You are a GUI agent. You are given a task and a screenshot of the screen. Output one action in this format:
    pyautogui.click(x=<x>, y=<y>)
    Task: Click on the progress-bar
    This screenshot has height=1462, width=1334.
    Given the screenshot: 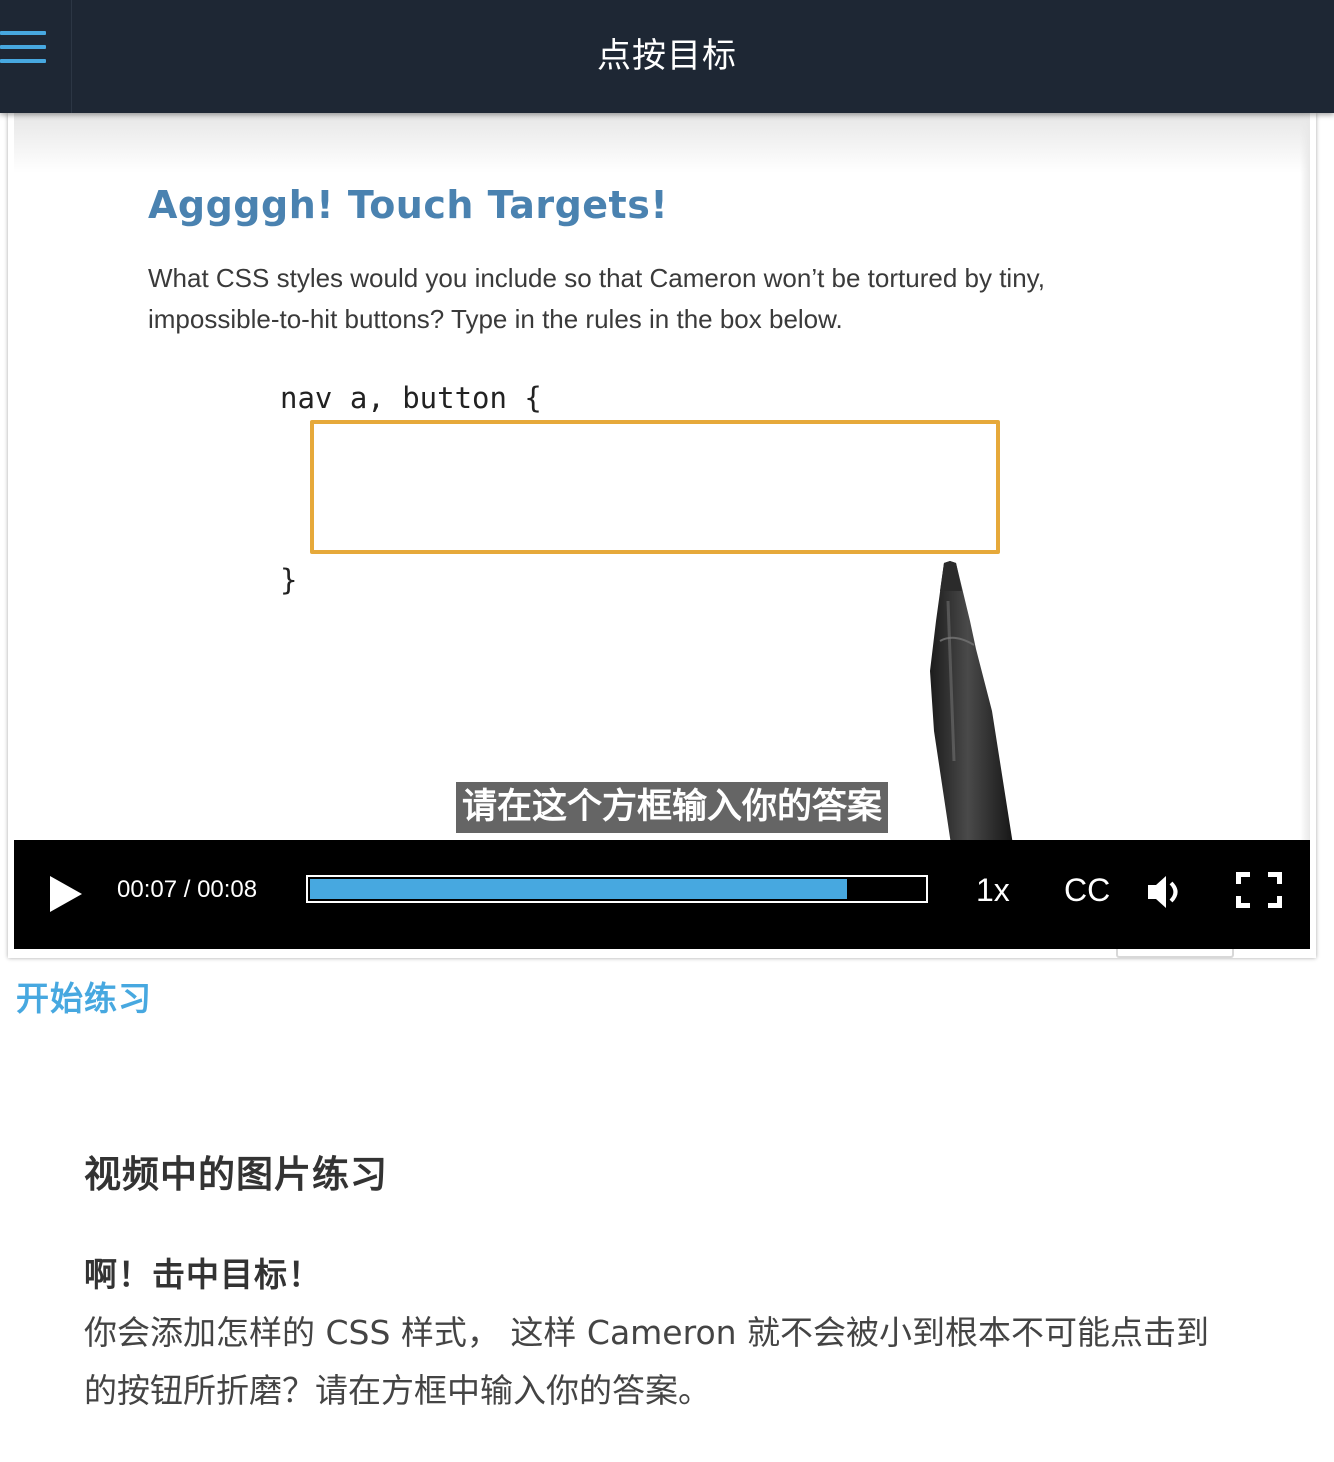 What is the action you would take?
    pyautogui.click(x=617, y=889)
    